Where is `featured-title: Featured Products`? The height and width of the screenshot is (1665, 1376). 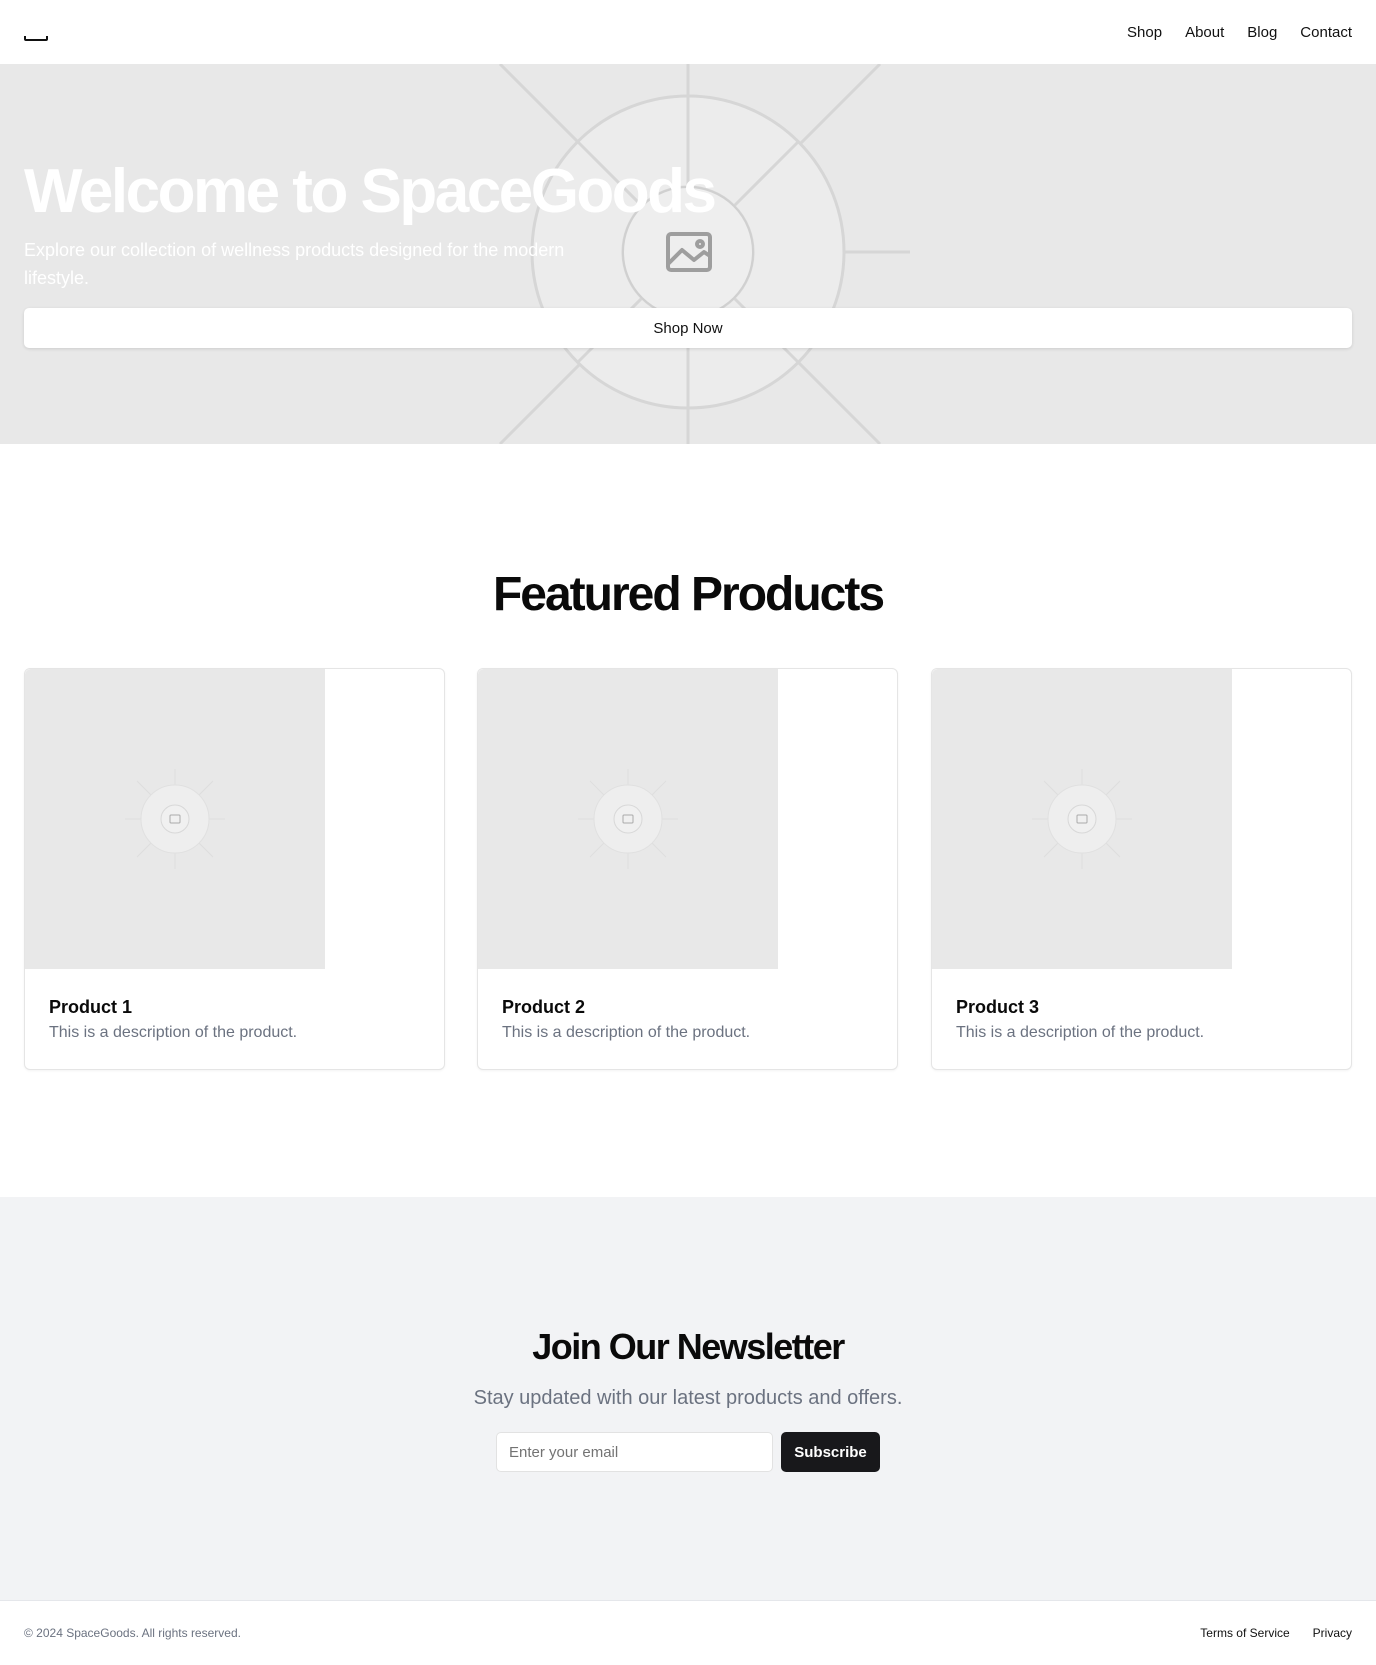
featured-title: Featured Products is located at coordinates (688, 594).